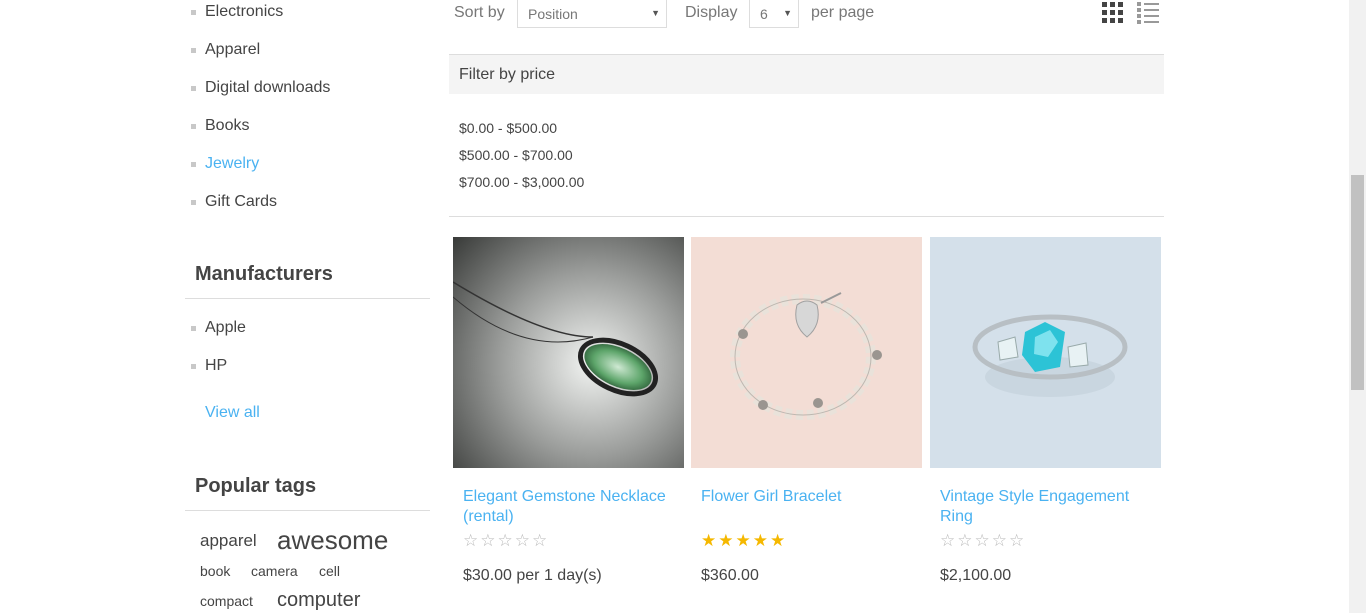 The image size is (1366, 613). What do you see at coordinates (220, 126) in the screenshot?
I see `category-books: Books` at bounding box center [220, 126].